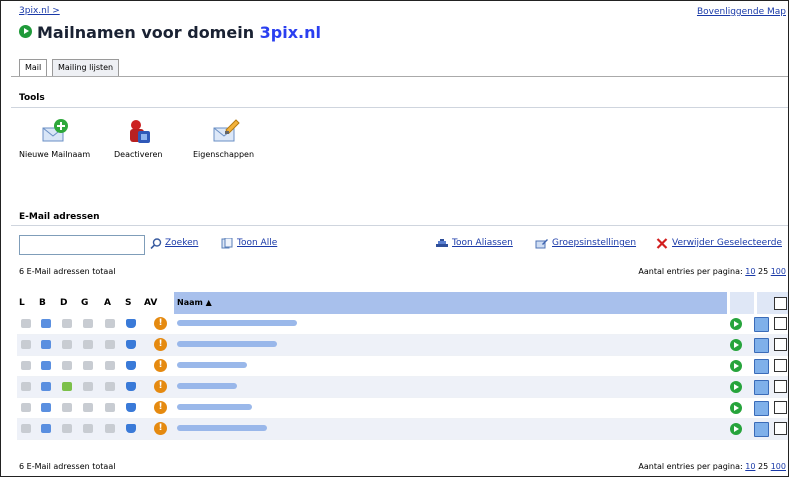  I want to click on col-header-d: D, so click(63, 303).